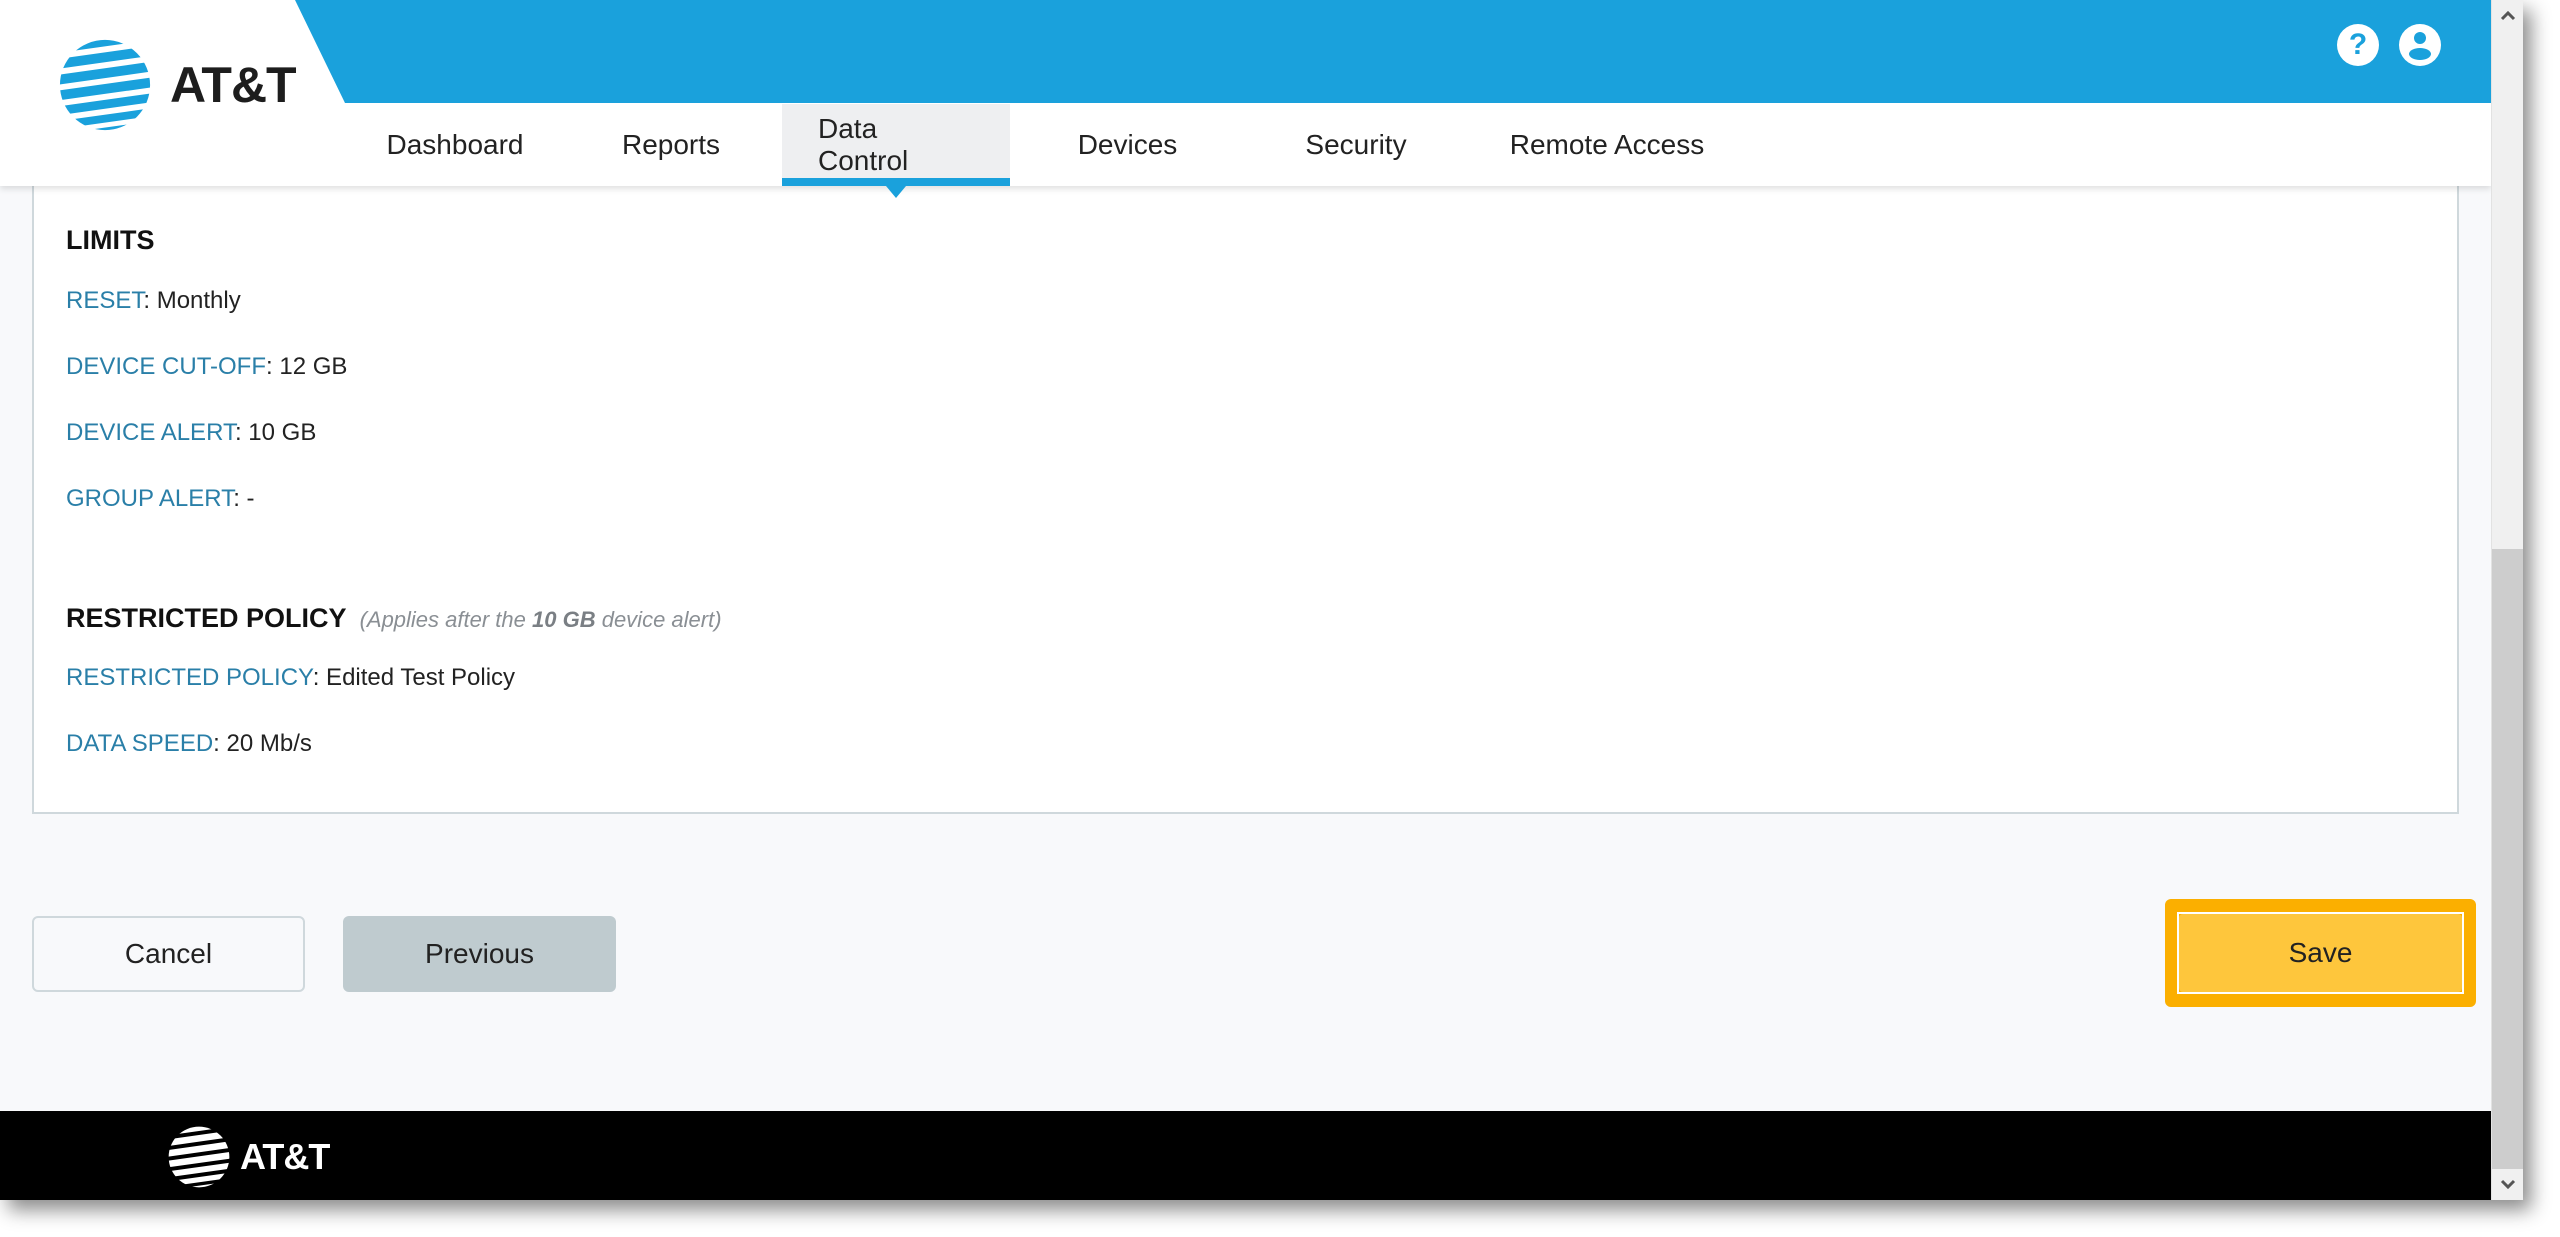  What do you see at coordinates (233, 85) in the screenshot?
I see `logo-wordmark: AT&T` at bounding box center [233, 85].